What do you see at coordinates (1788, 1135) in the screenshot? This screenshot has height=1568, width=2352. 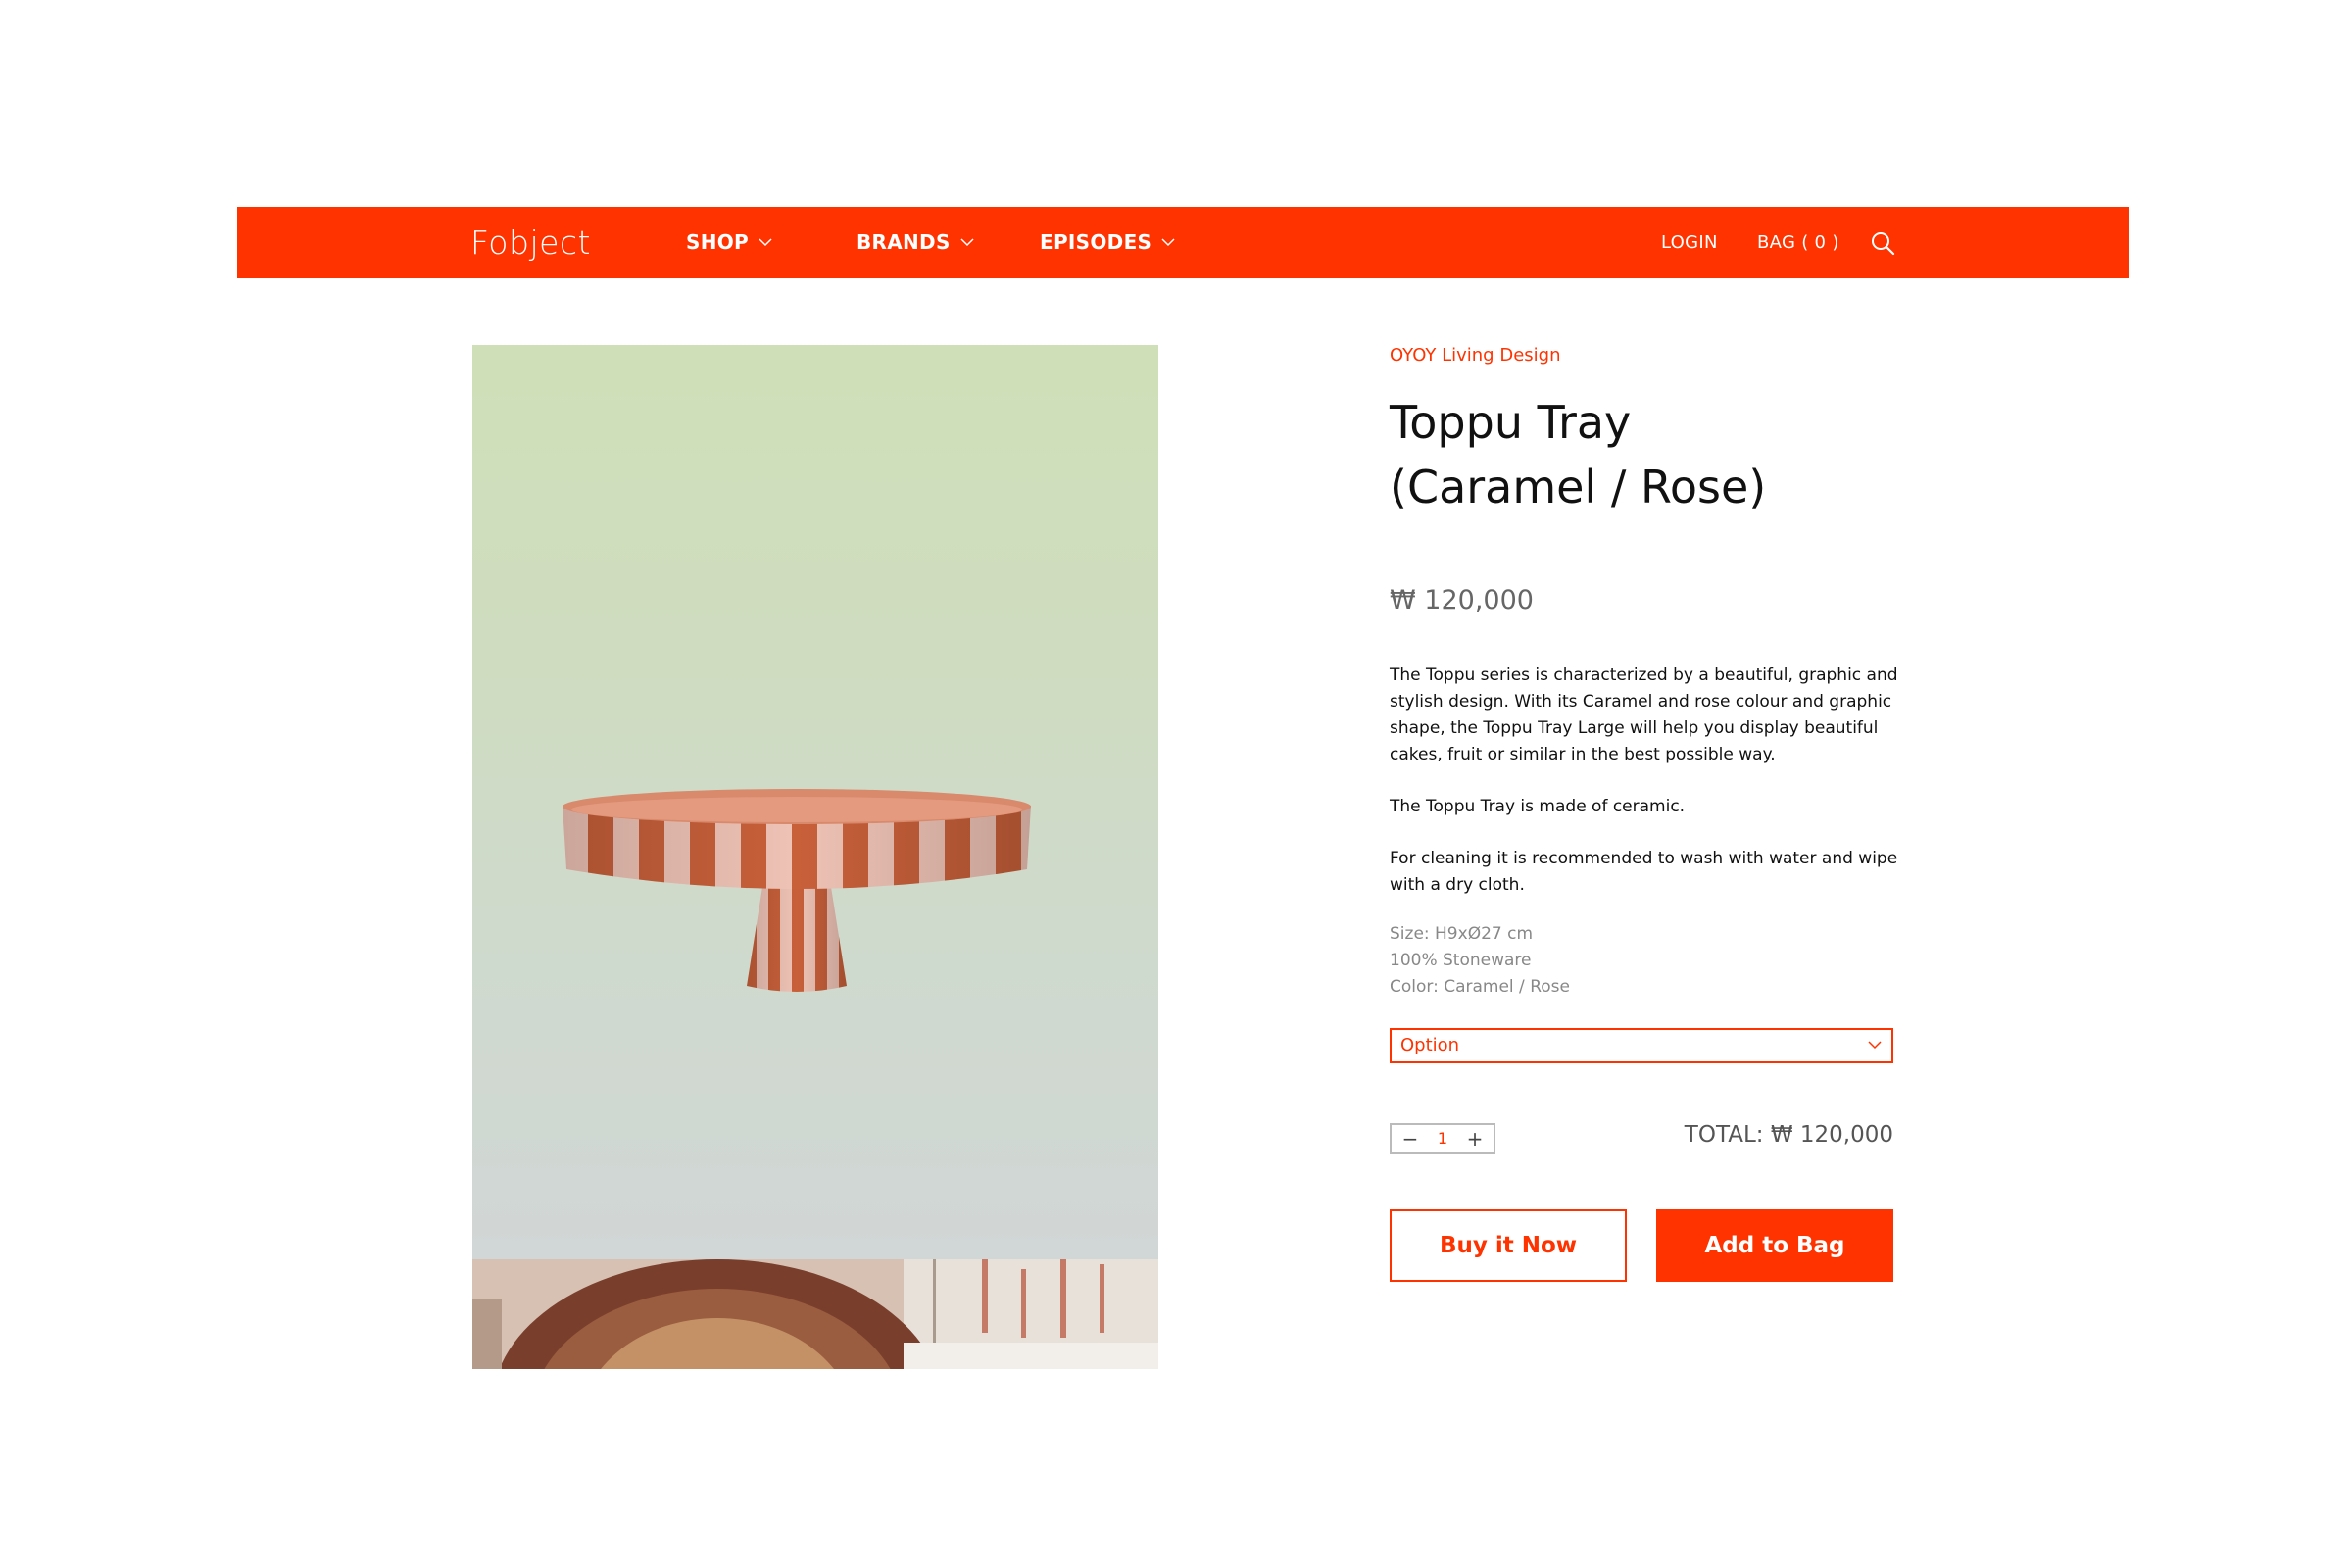 I see `order-total: TOTAL: ₩ 120,000` at bounding box center [1788, 1135].